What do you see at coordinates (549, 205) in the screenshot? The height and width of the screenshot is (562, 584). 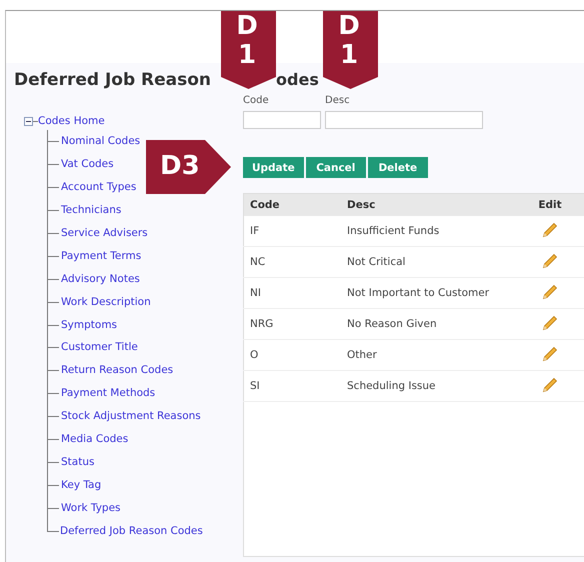 I see `column-header: Edit` at bounding box center [549, 205].